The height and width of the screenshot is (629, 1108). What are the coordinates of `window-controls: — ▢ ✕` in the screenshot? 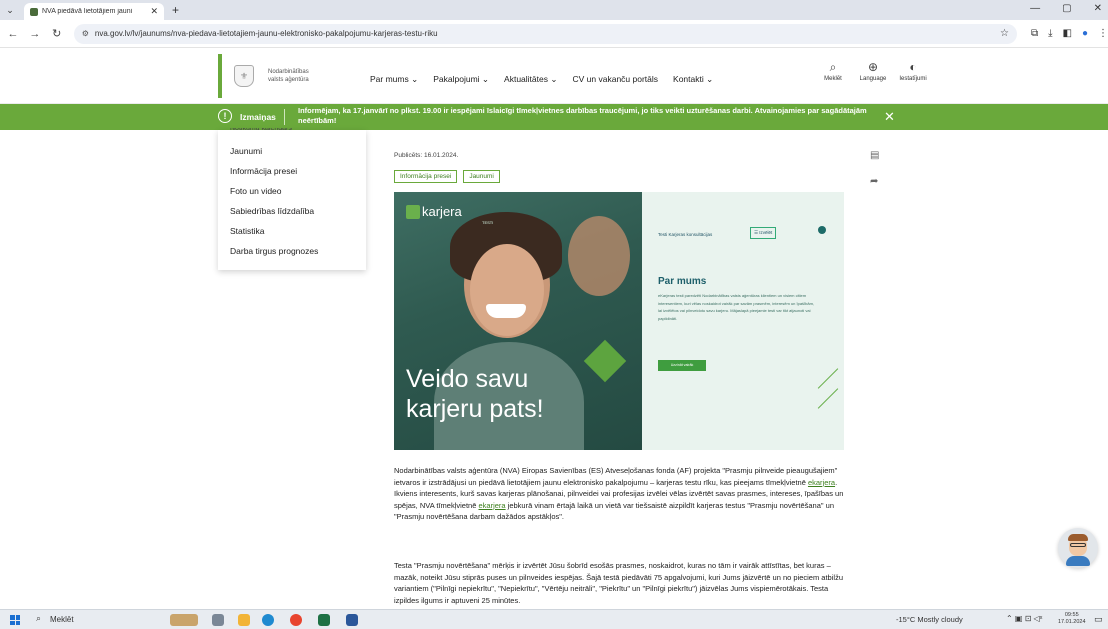 It's located at (1066, 8).